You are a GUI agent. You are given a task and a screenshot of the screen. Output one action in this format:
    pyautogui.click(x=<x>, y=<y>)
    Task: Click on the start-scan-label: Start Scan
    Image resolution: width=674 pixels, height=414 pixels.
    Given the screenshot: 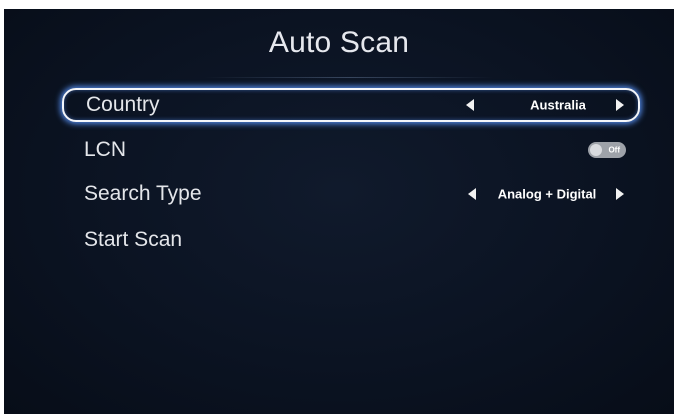 What is the action you would take?
    pyautogui.click(x=133, y=239)
    